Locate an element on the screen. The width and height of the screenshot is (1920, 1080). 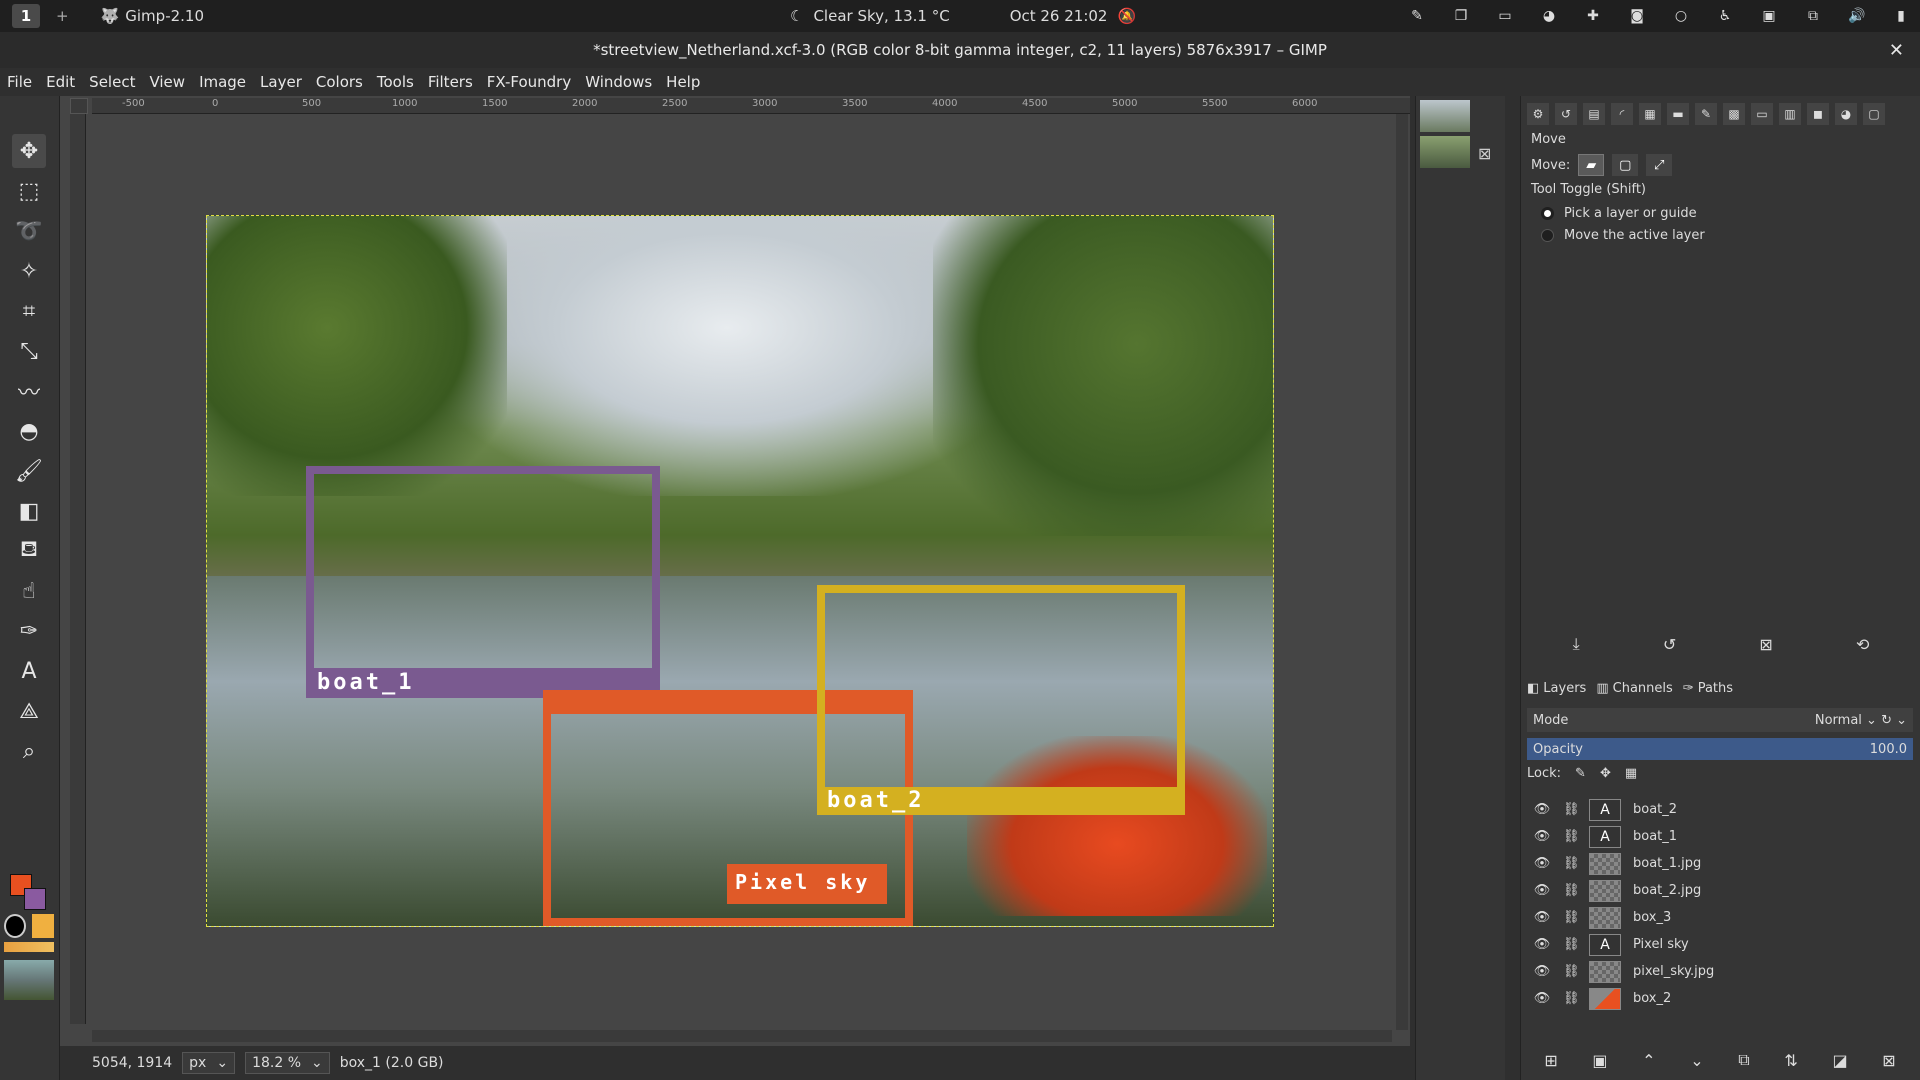
gradient-preview is located at coordinates (29, 947).